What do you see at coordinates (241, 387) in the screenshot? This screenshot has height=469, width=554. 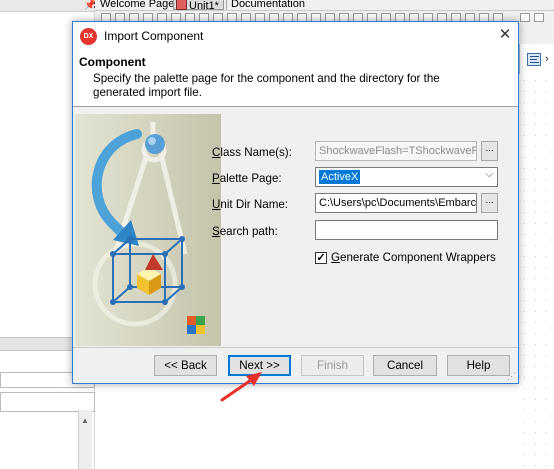 I see `red-arrow-icon` at bounding box center [241, 387].